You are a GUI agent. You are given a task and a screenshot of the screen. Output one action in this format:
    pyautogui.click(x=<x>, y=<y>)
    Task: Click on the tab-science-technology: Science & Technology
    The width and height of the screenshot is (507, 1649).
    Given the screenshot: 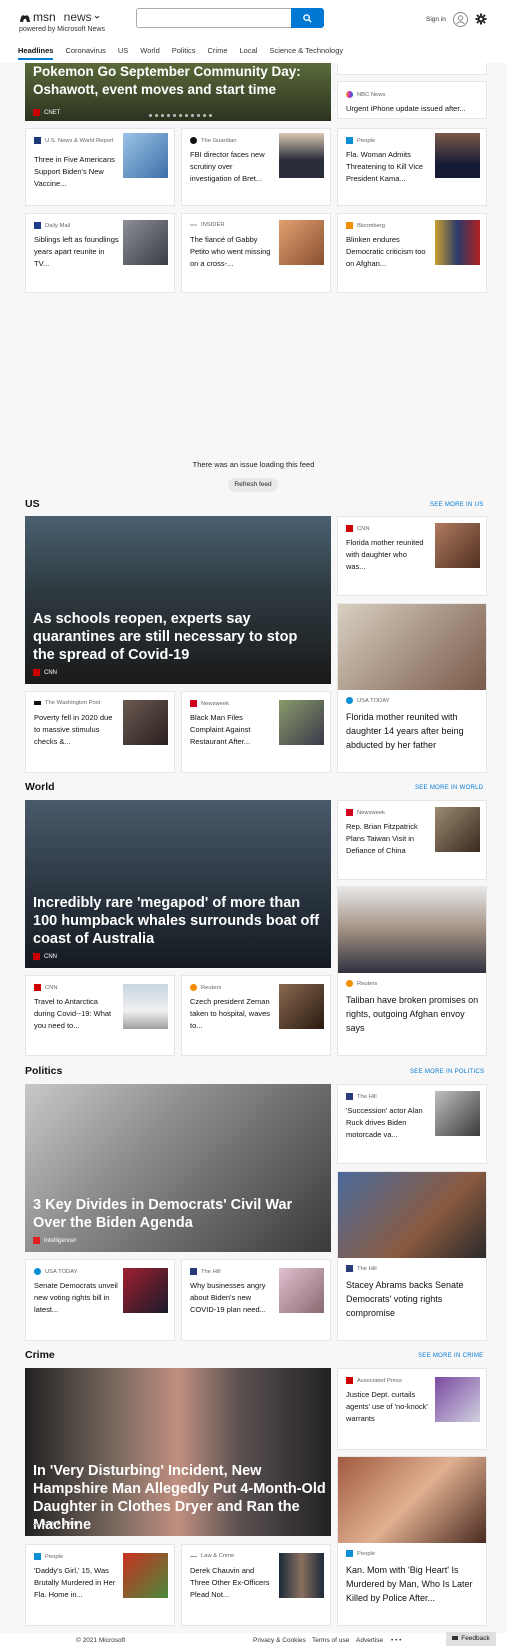 What is the action you would take?
    pyautogui.click(x=306, y=53)
    